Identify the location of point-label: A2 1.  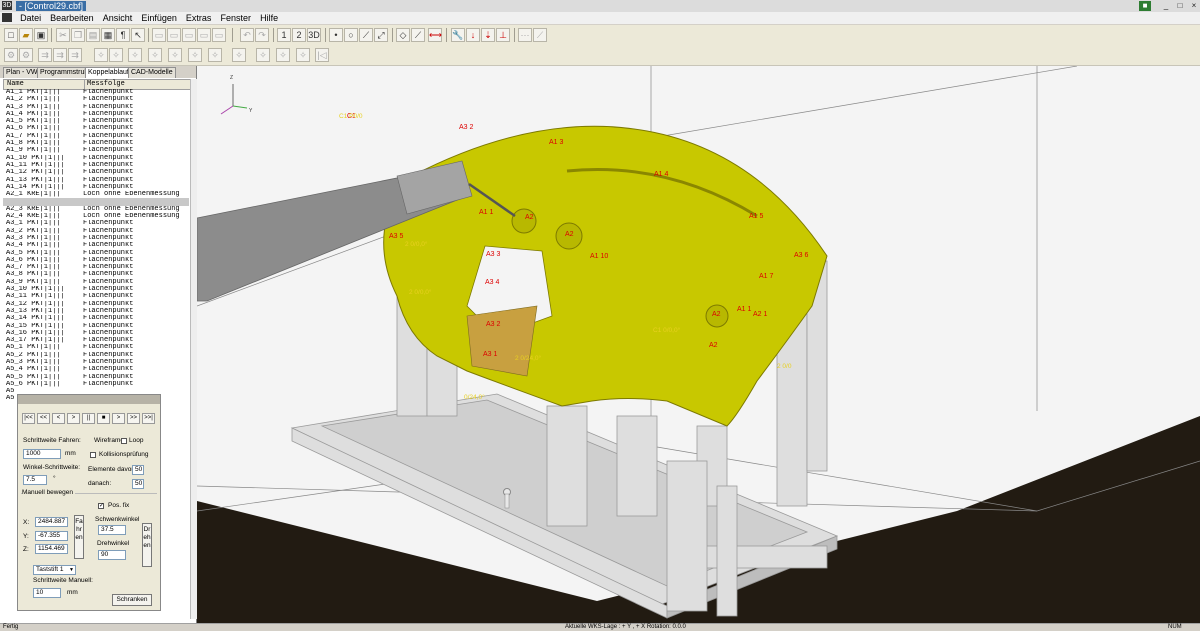
(760, 314).